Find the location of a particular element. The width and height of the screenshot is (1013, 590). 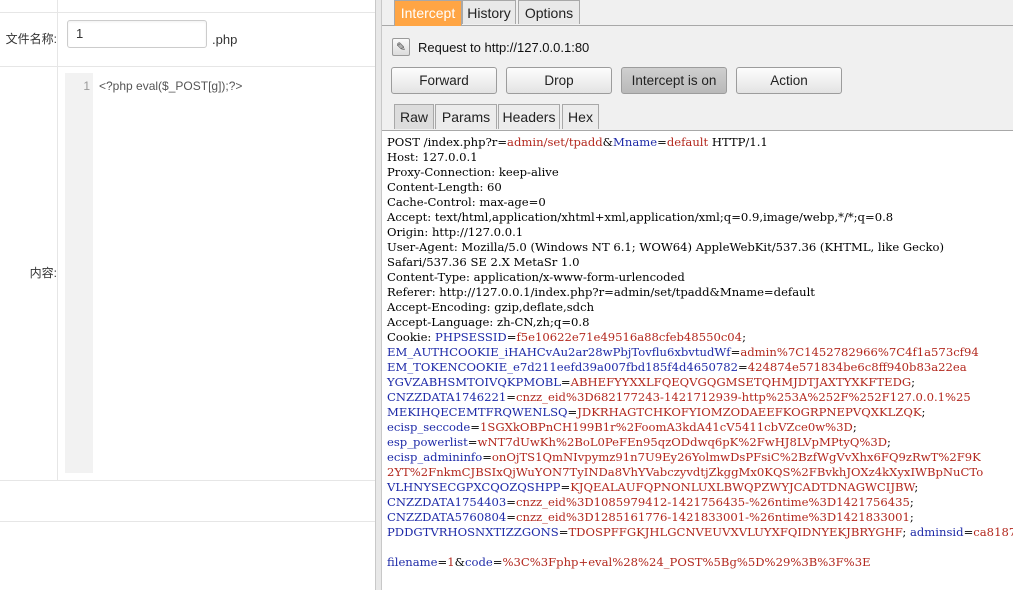

raw-text: Cookie: is located at coordinates (411, 337).